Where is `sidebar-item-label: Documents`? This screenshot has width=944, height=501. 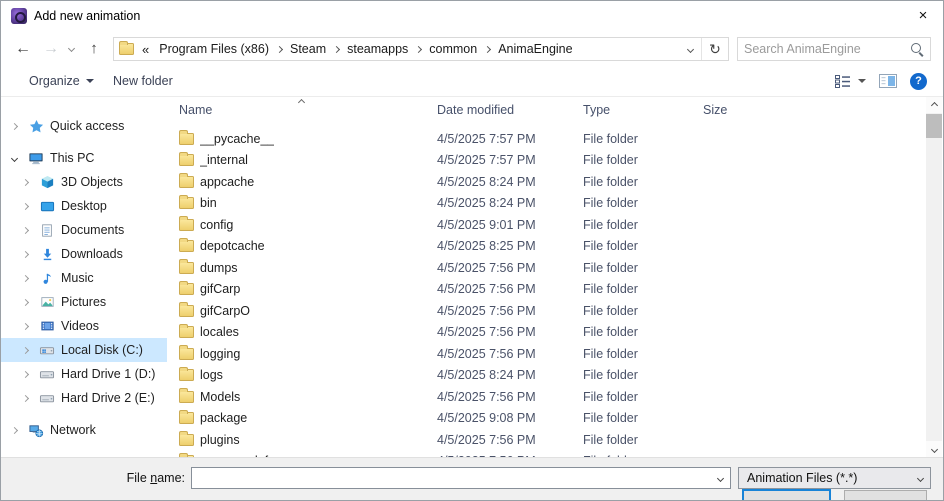 sidebar-item-label: Documents is located at coordinates (93, 230).